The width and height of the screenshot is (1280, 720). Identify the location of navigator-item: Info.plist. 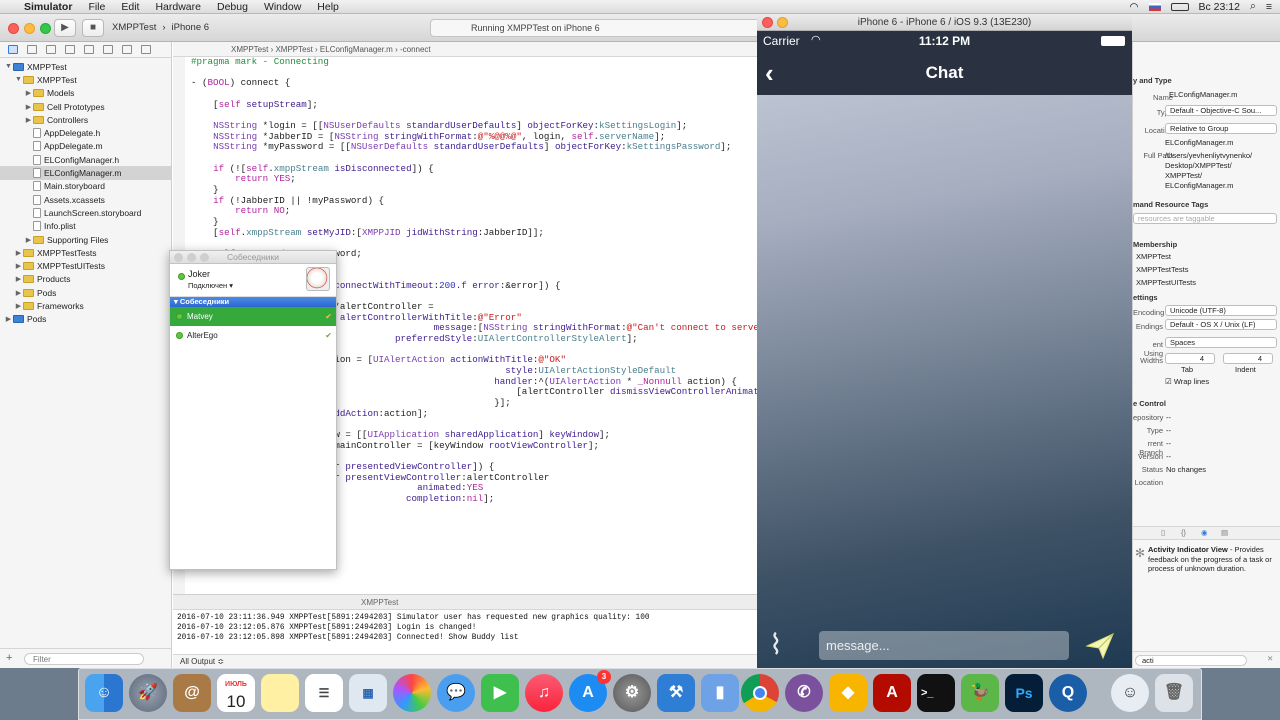
(85, 226).